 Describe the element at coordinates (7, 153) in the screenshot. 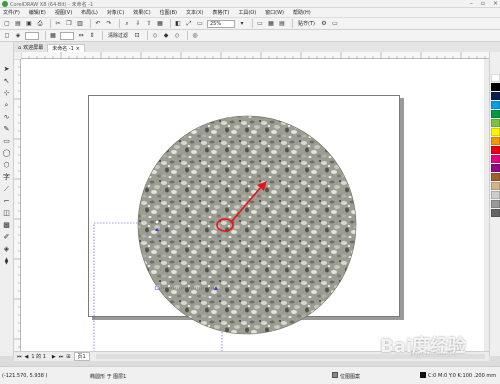

I see `ellipse-tool-icon: ◯` at that location.